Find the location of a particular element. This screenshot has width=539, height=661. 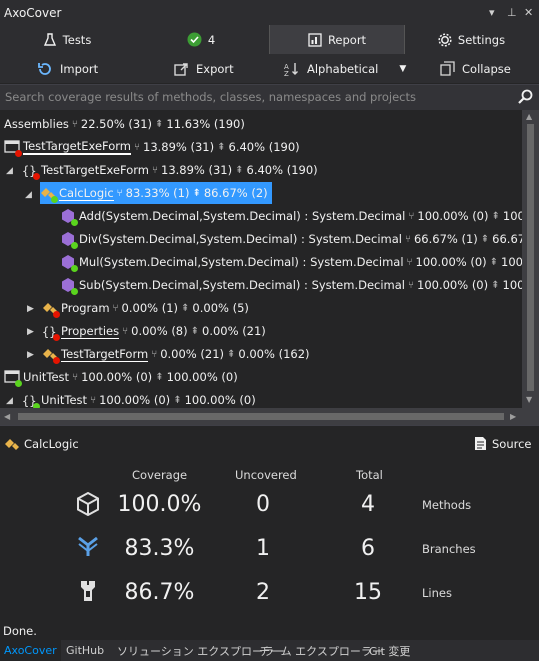

collapse-icon is located at coordinates (447, 68).